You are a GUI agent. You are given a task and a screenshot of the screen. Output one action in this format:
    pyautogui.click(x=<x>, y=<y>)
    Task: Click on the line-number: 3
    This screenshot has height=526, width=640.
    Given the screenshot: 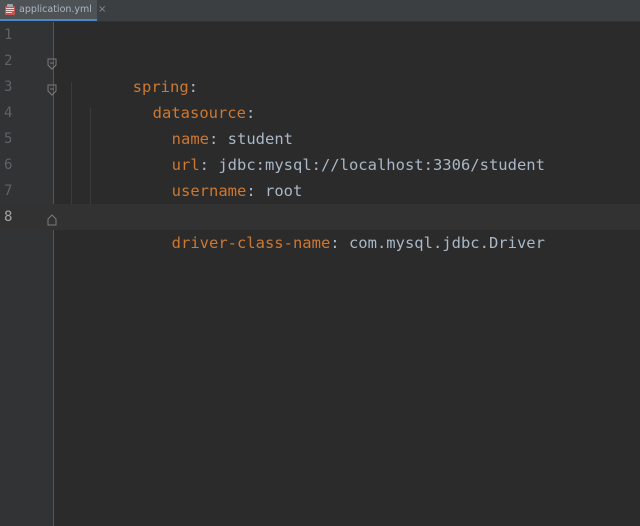 What is the action you would take?
    pyautogui.click(x=8, y=87)
    